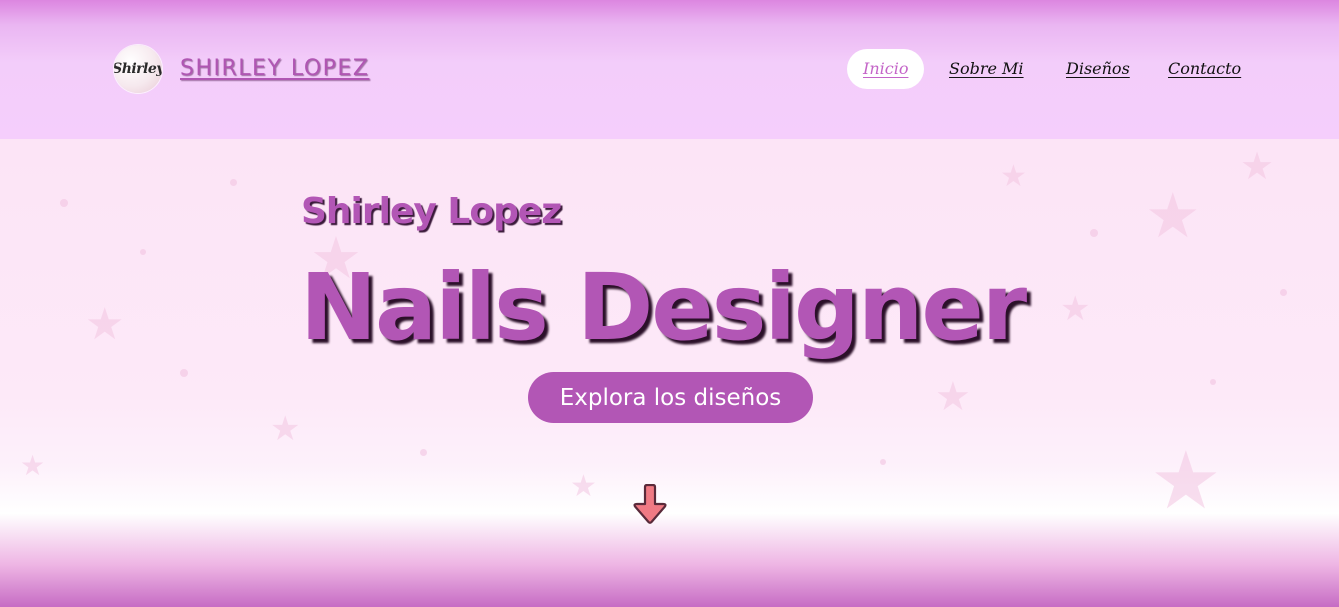 The width and height of the screenshot is (1339, 607). What do you see at coordinates (1204, 69) in the screenshot?
I see `nav-item-contacto: Contacto` at bounding box center [1204, 69].